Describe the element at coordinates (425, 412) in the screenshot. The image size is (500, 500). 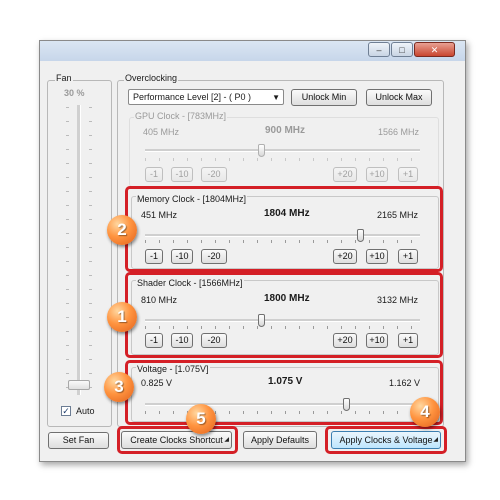
I see `annotation-badge-4: 4` at that location.